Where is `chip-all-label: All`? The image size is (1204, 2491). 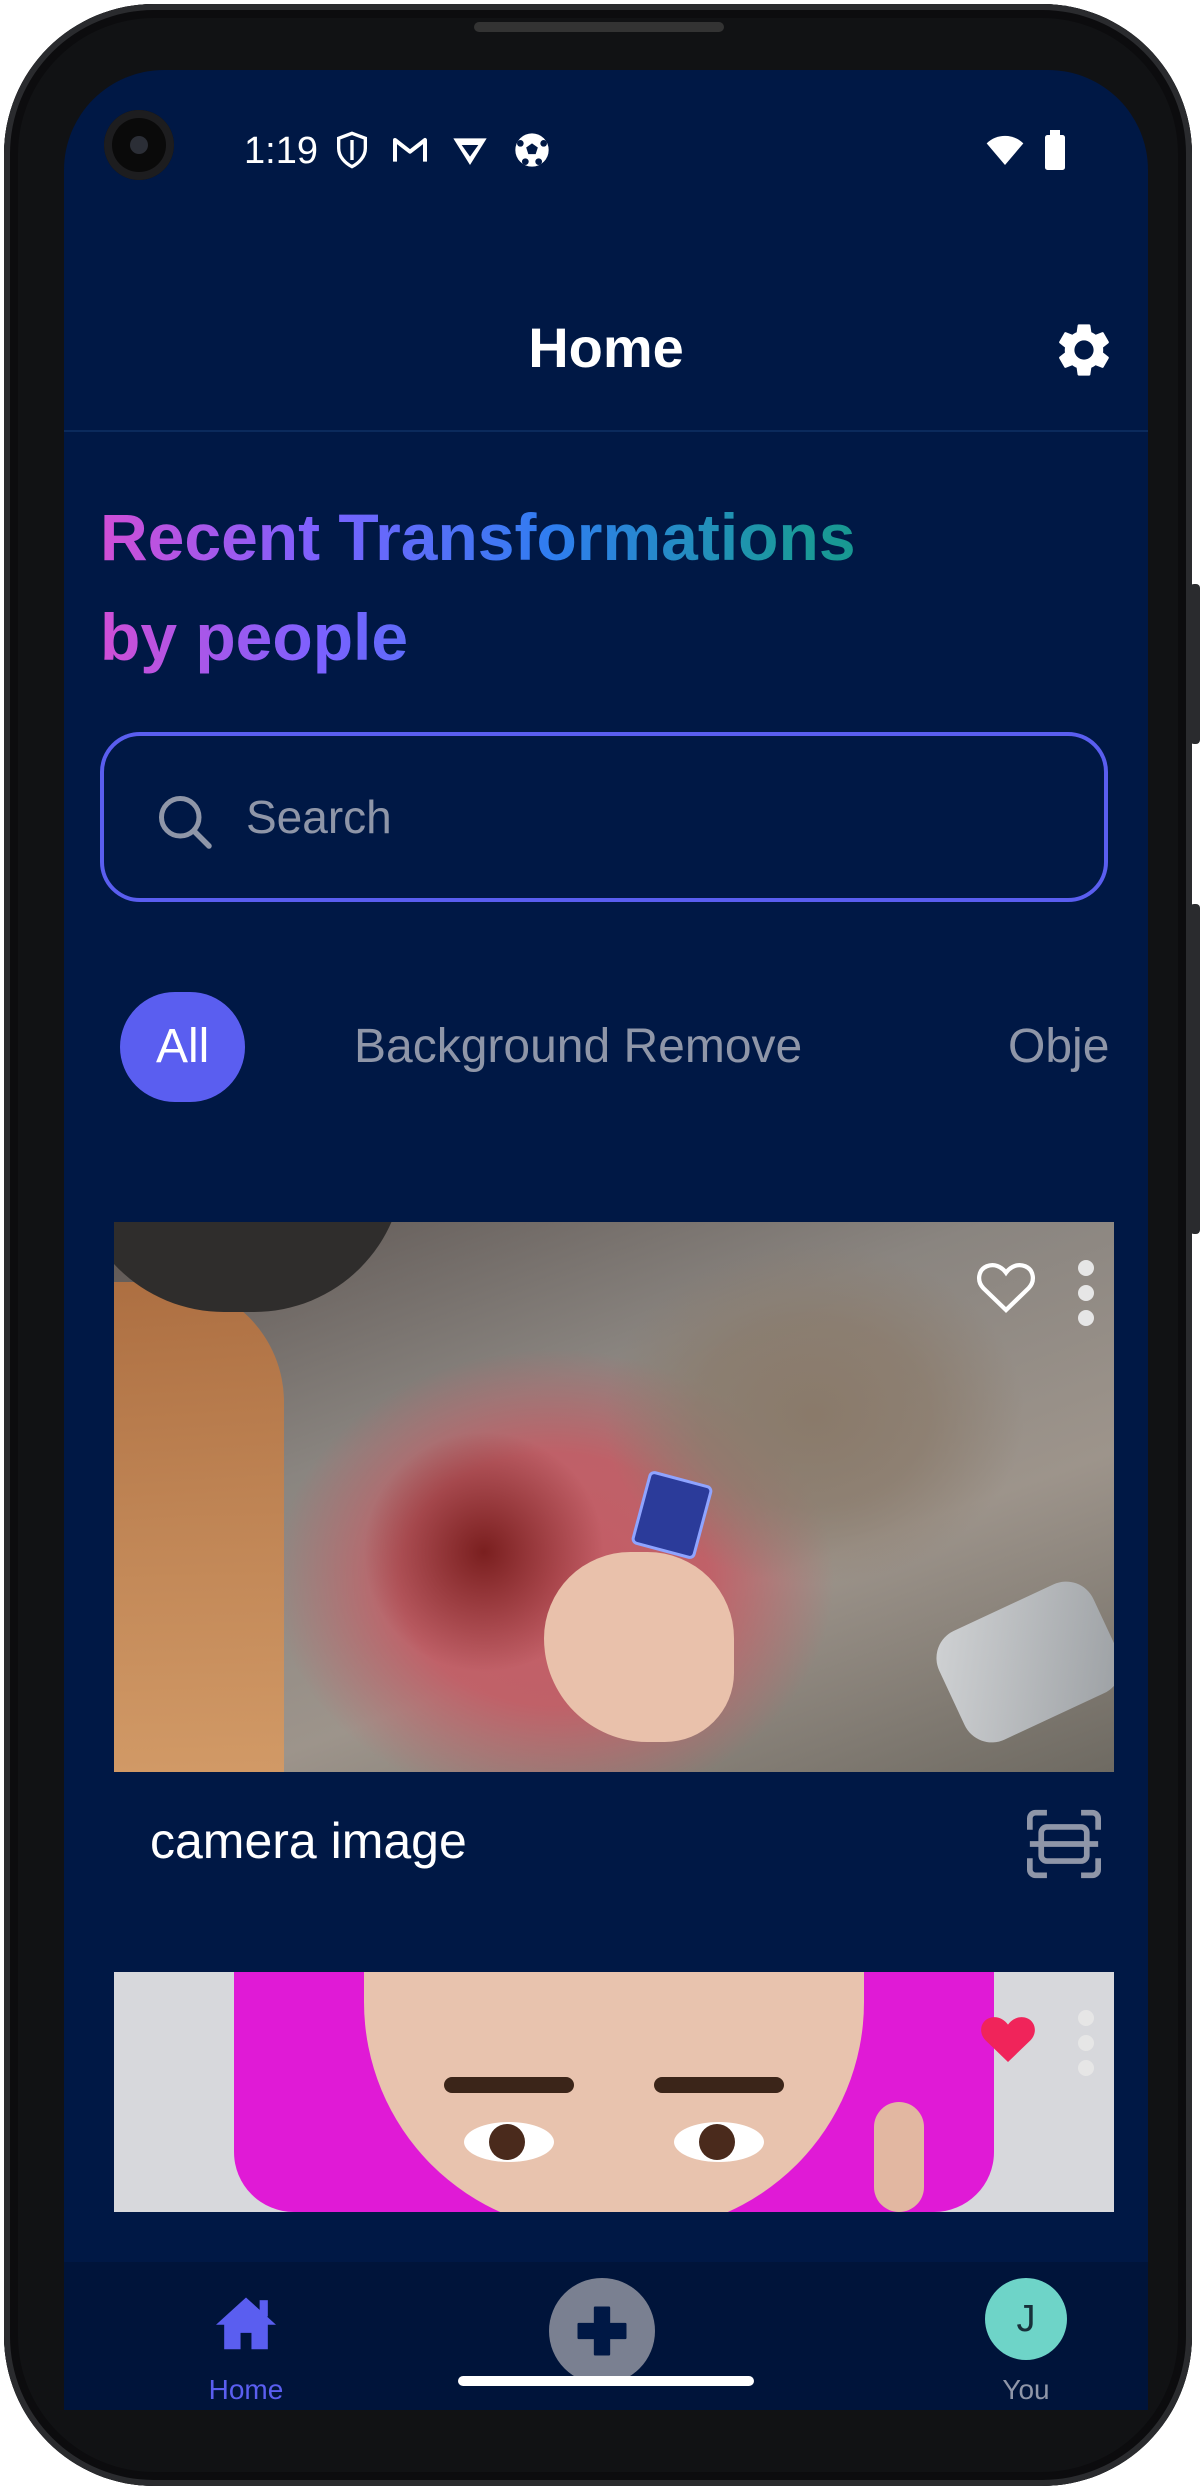 chip-all-label: All is located at coordinates (183, 1046).